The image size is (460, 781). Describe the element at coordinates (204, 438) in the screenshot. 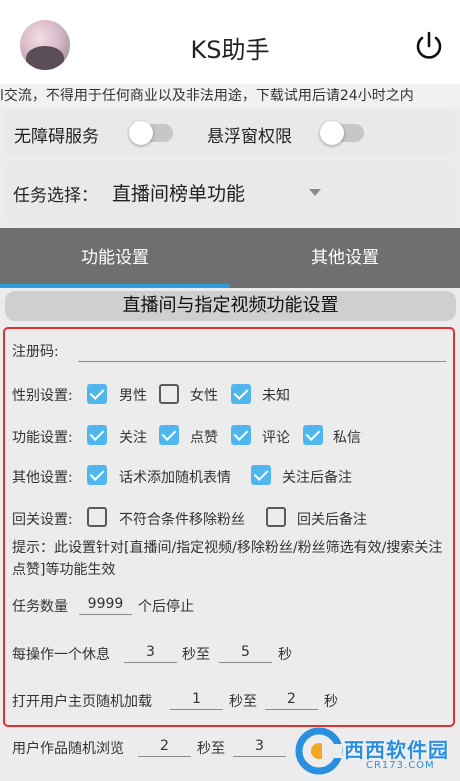

I see `feature-like-label: 点赞` at that location.